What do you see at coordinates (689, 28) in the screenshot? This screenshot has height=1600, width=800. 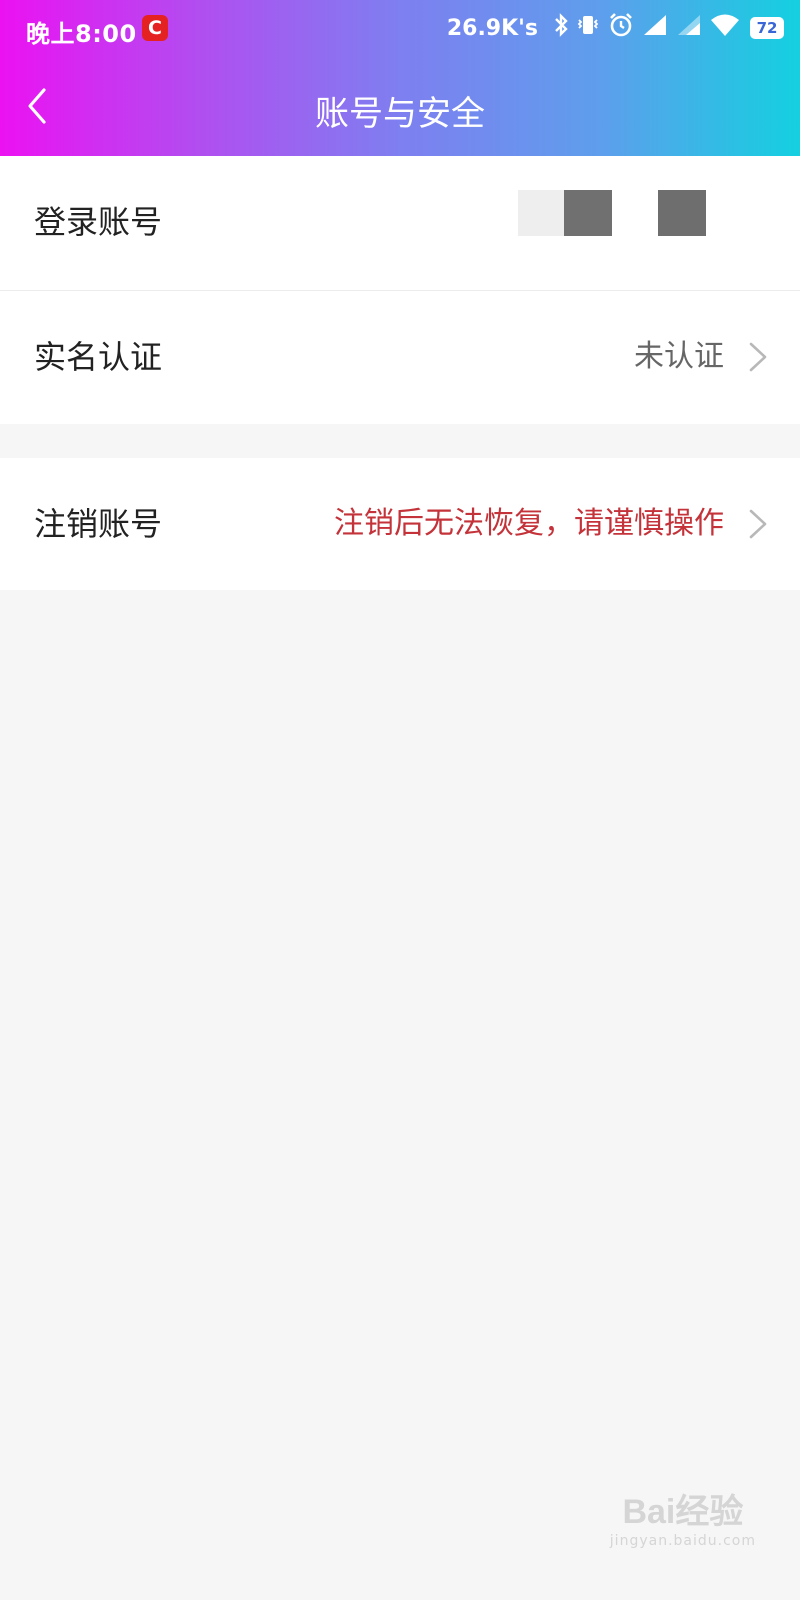 I see `signal-2-icon` at bounding box center [689, 28].